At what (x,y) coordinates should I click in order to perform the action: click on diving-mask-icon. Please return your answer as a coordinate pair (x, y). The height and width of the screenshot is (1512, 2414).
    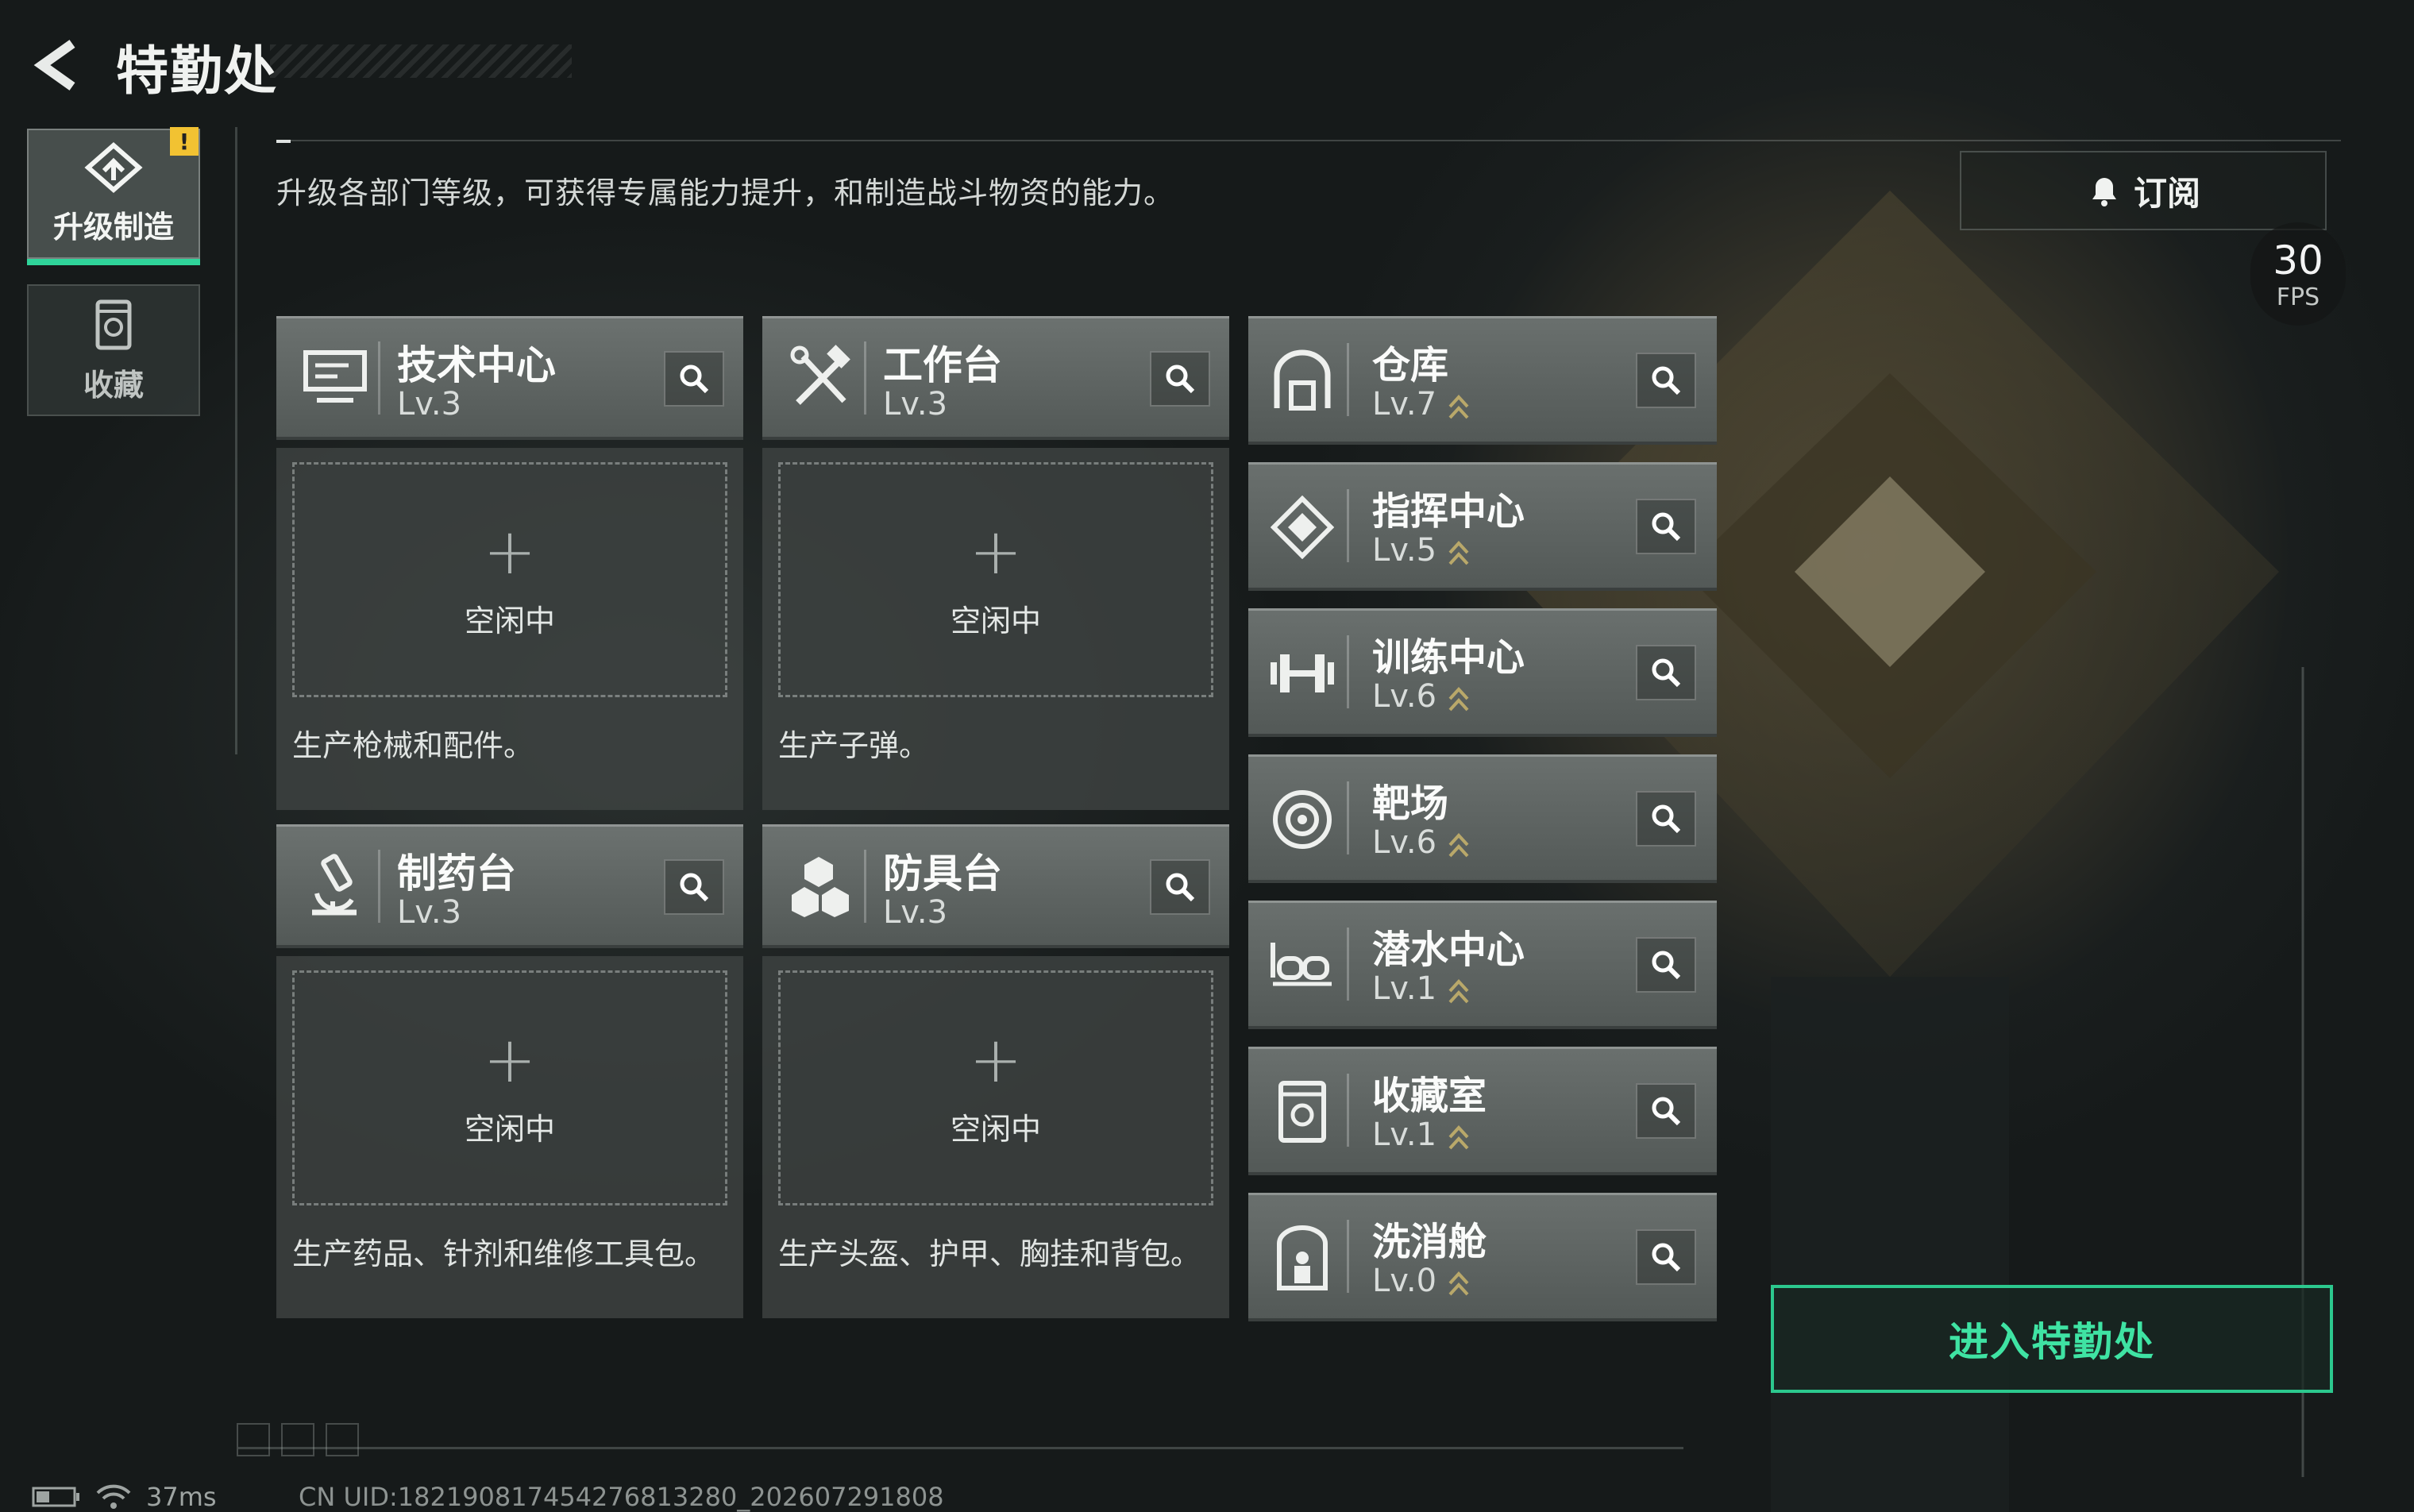
    Looking at the image, I should click on (1302, 965).